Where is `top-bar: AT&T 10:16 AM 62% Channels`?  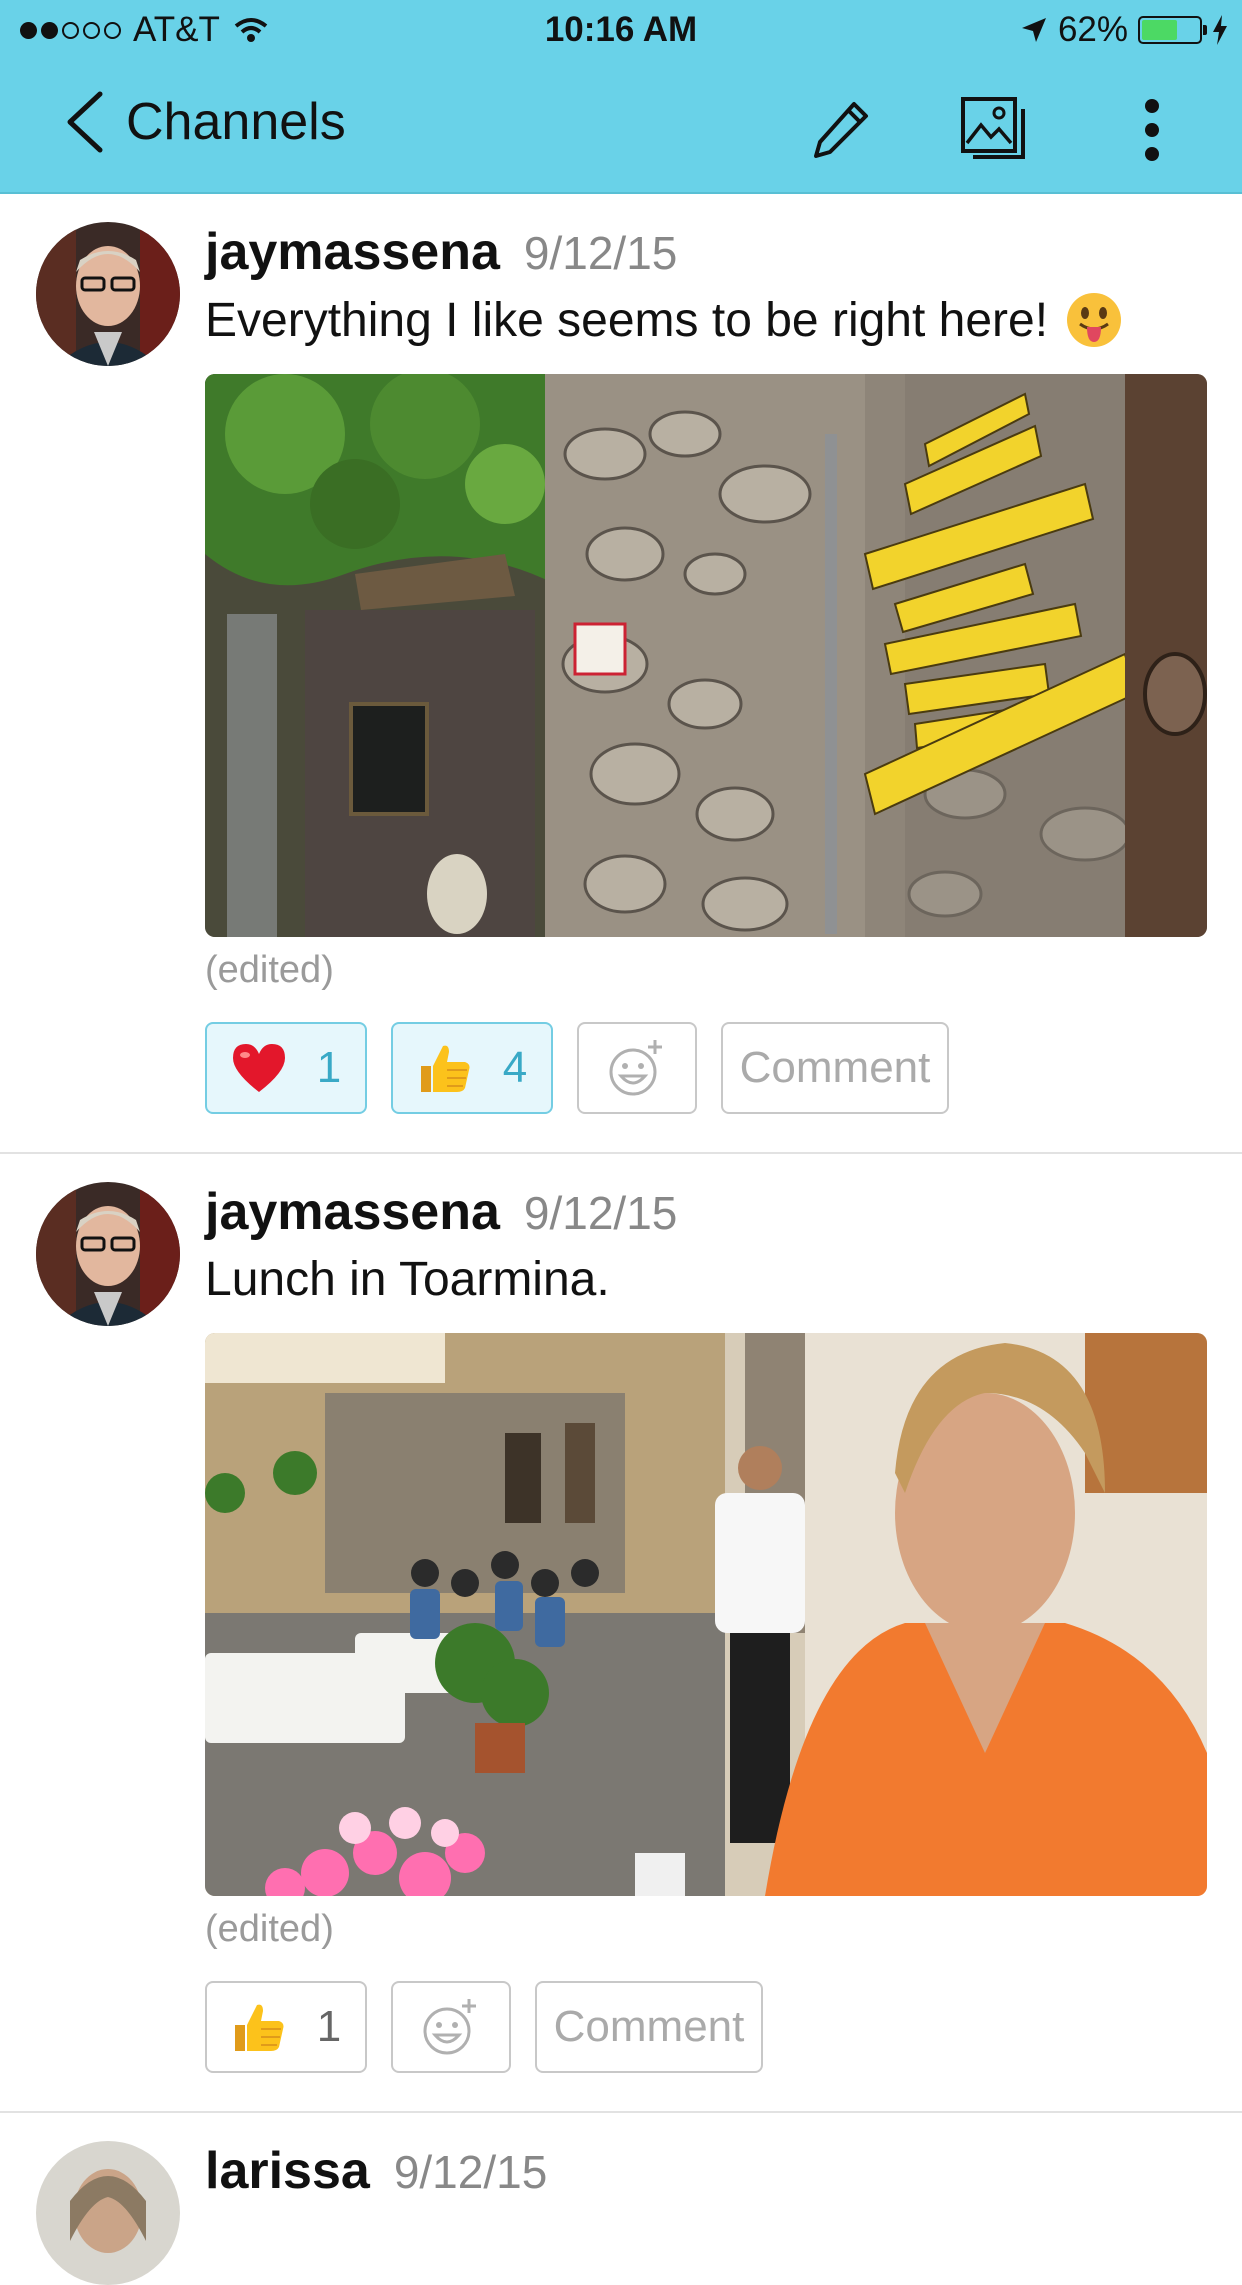 top-bar: AT&T 10:16 AM 62% Channels is located at coordinates (621, 97).